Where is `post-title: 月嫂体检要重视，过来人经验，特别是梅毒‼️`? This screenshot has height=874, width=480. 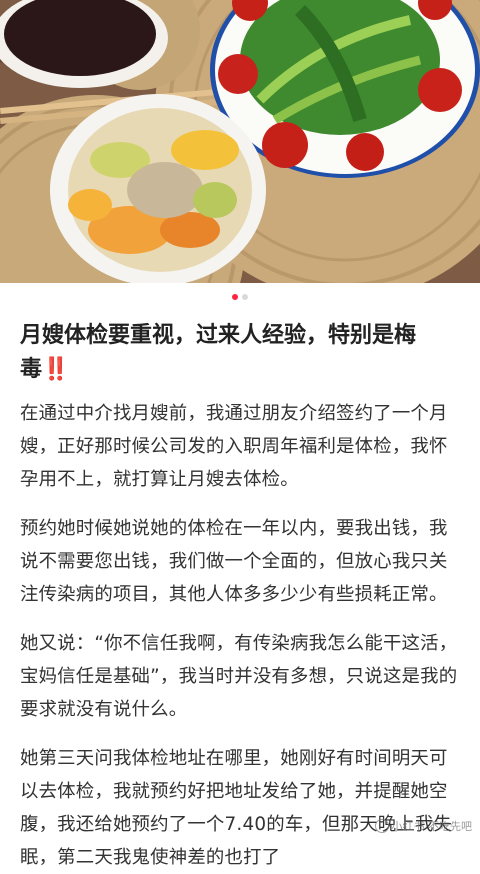
post-title: 月嫂体检要重视，过来人经验，特别是梅毒‼️ is located at coordinates (240, 353).